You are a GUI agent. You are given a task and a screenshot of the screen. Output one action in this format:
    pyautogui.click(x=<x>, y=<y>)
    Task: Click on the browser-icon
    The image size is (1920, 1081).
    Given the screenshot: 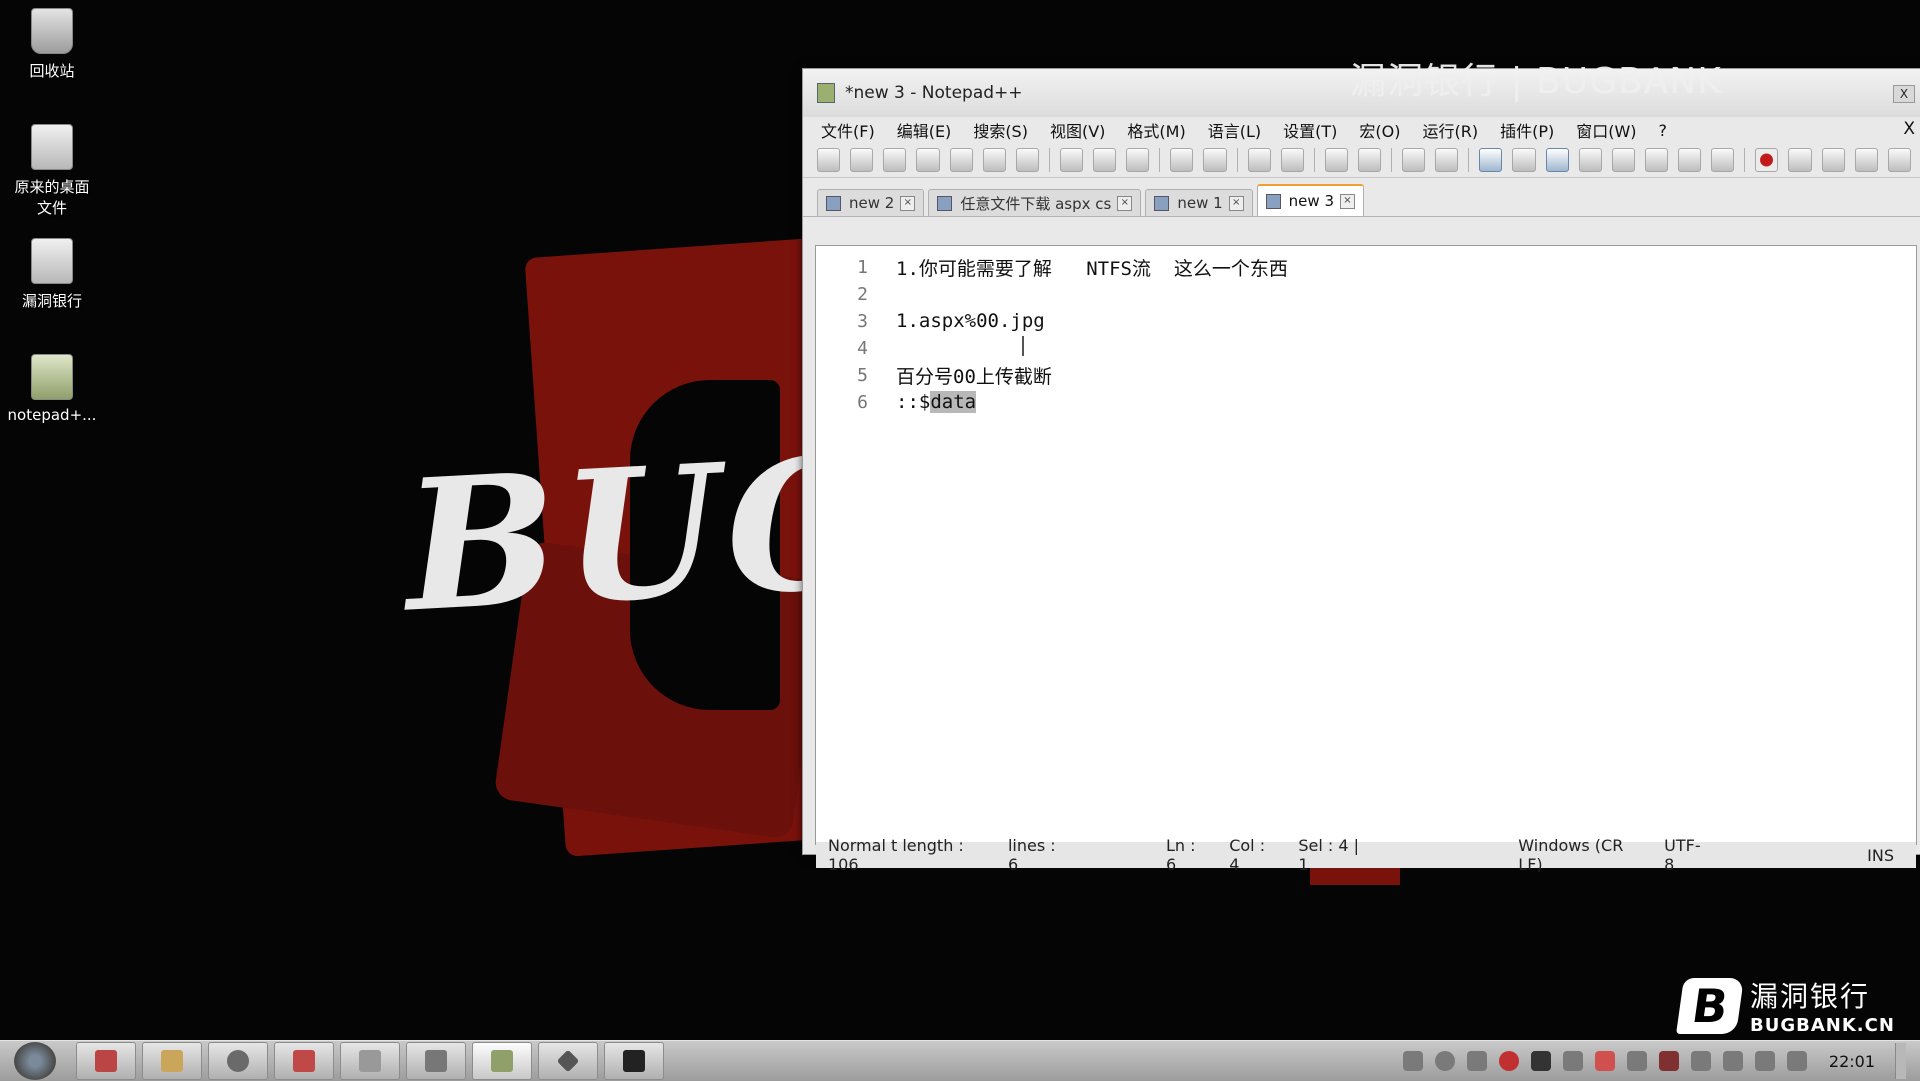 What is the action you would take?
    pyautogui.click(x=238, y=1061)
    